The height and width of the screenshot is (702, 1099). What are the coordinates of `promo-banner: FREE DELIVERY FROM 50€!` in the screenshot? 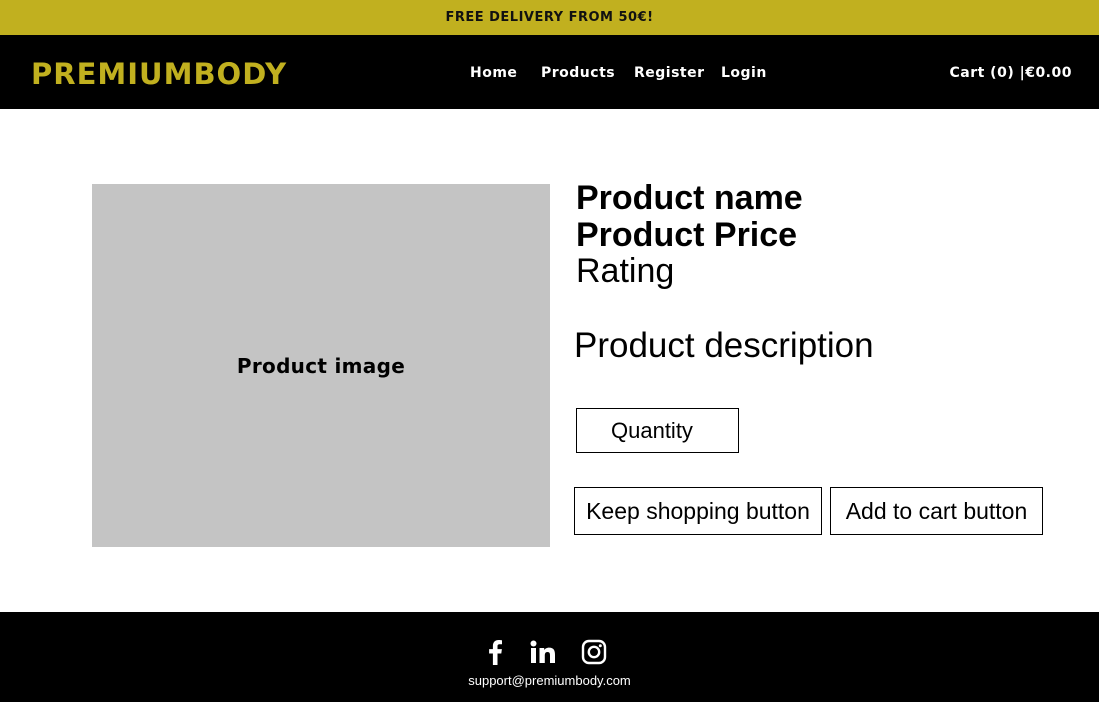 It's located at (549, 17).